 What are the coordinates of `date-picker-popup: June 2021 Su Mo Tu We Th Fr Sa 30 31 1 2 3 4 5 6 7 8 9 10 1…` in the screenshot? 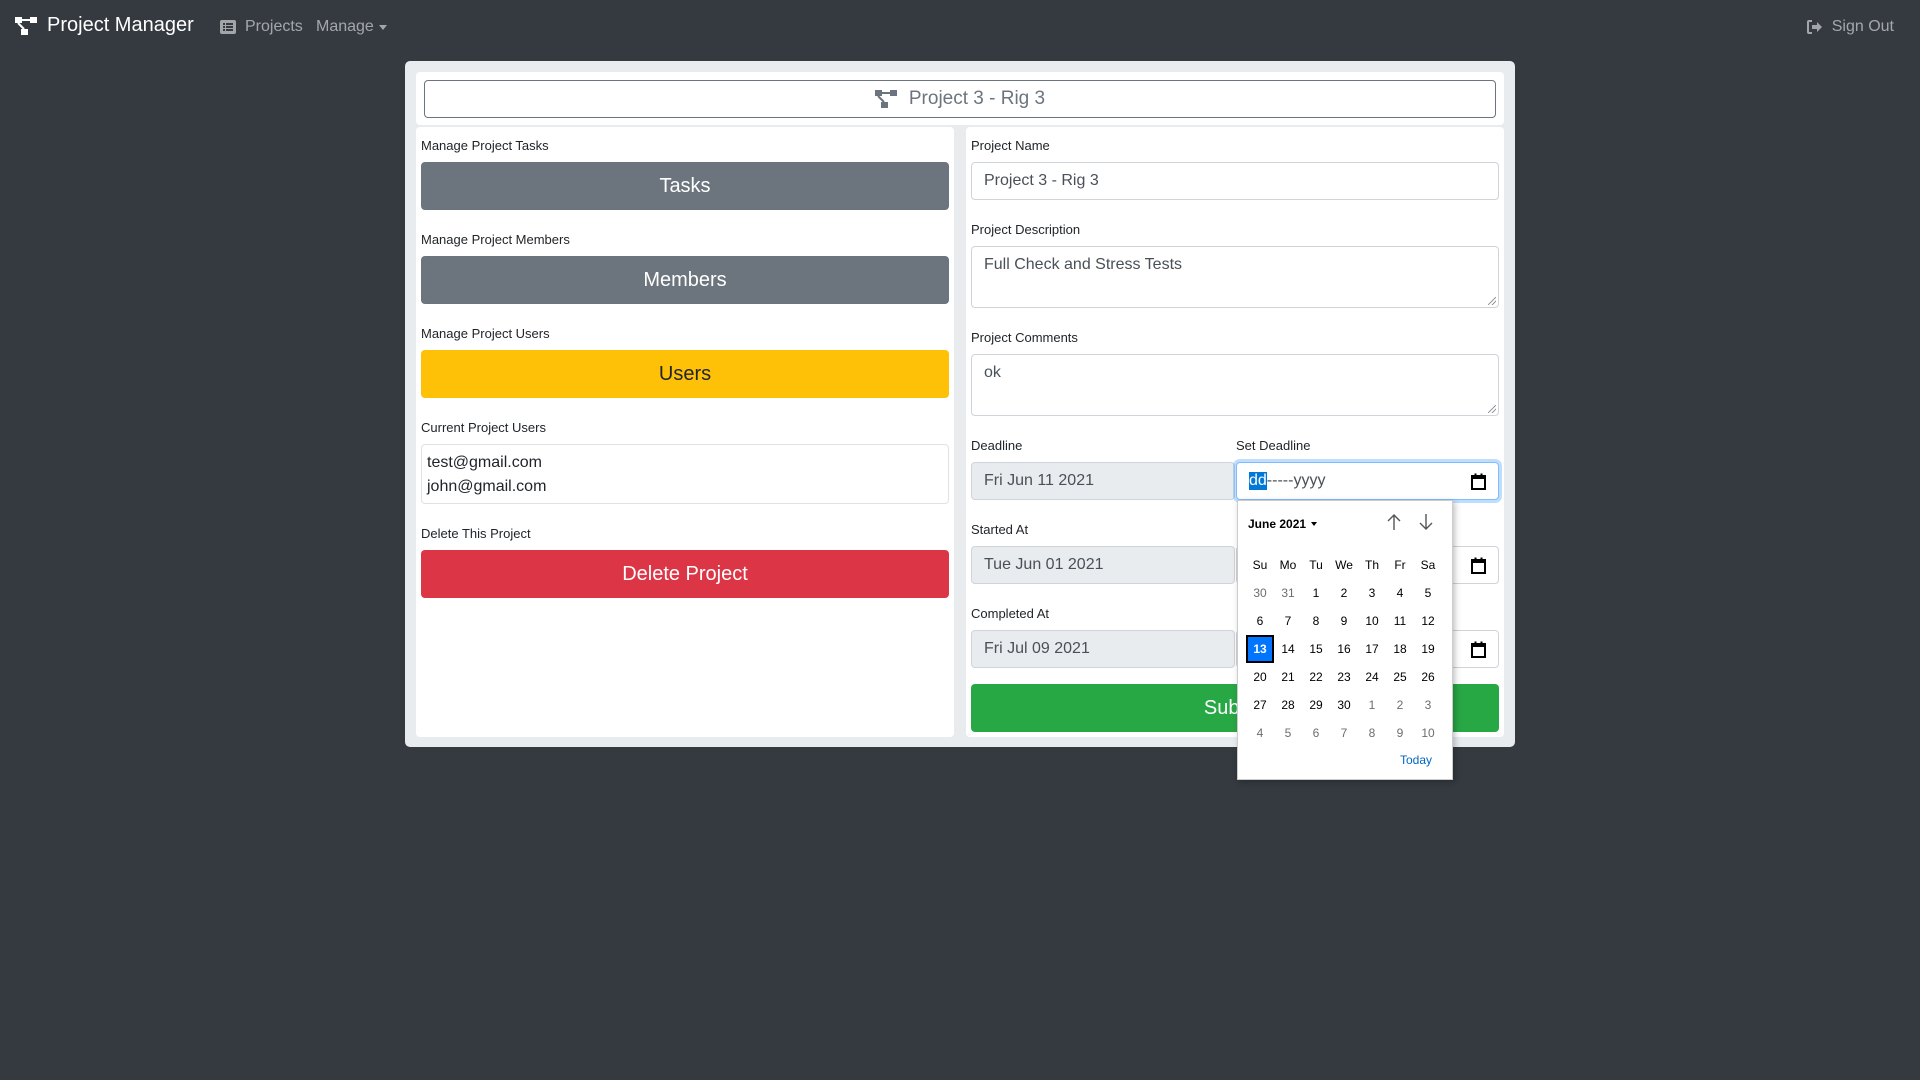 It's located at (1345, 640).